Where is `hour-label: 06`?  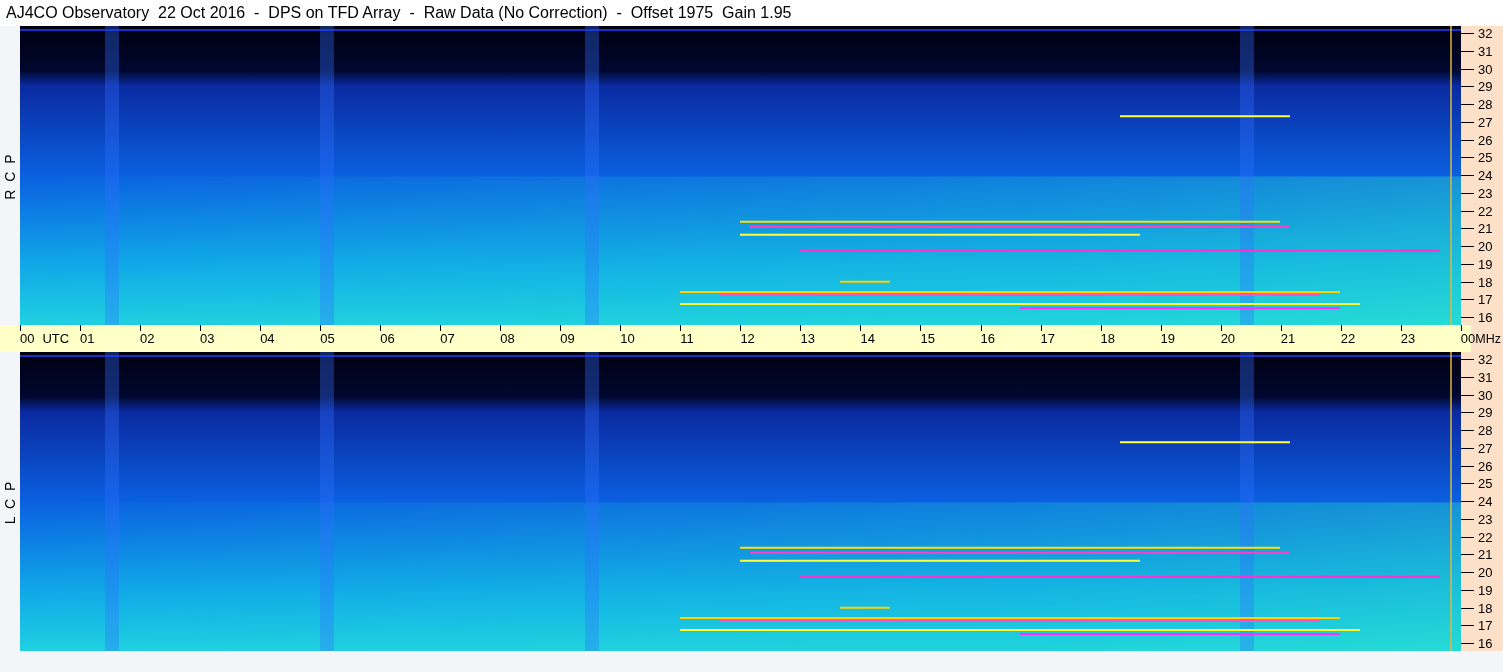 hour-label: 06 is located at coordinates (387, 338).